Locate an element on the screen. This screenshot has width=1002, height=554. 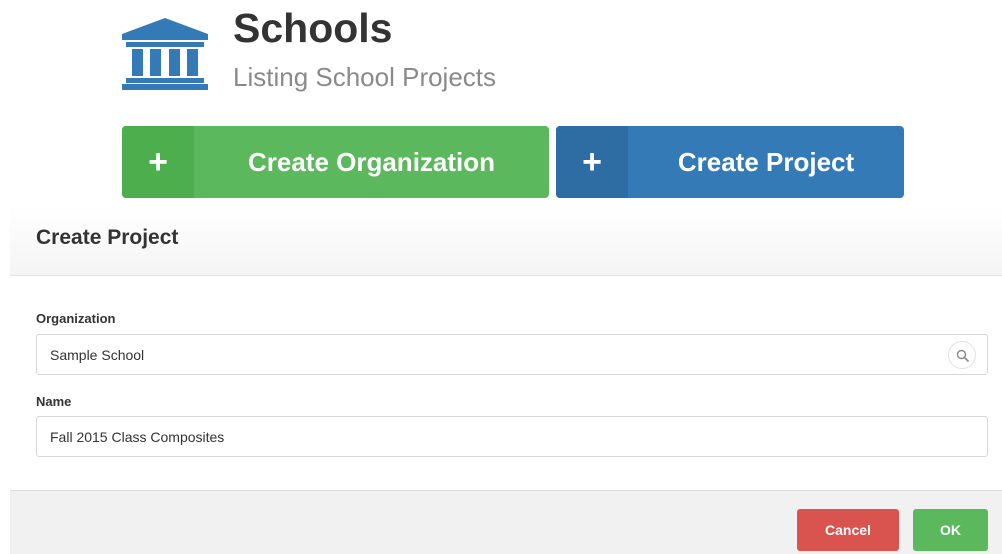
modal-header: Create Project is located at coordinates (506, 241).